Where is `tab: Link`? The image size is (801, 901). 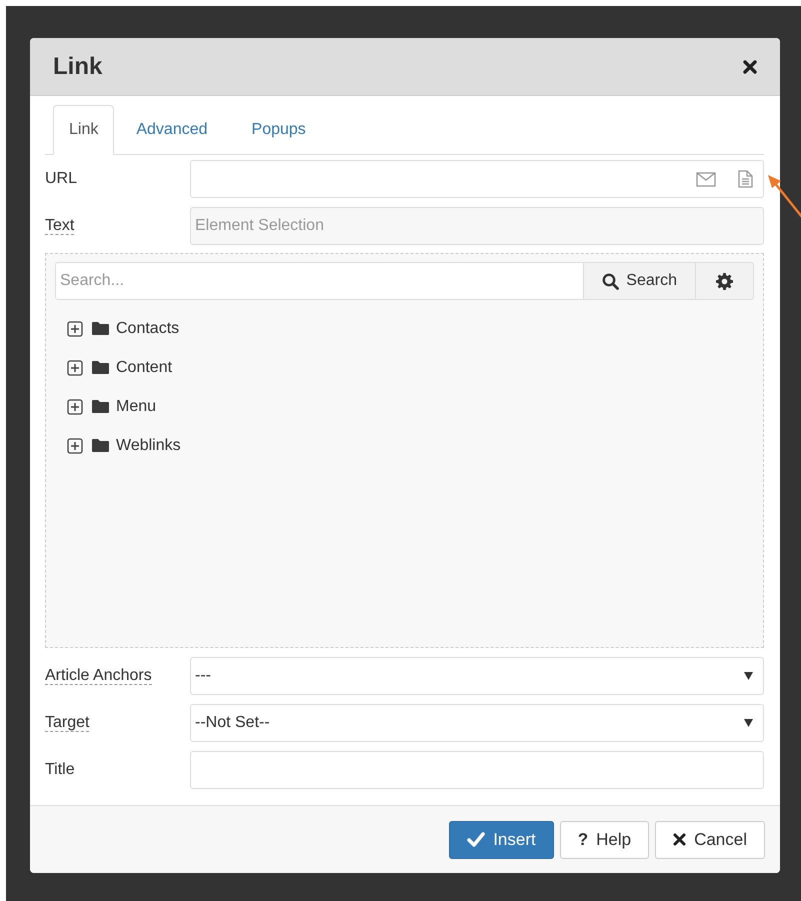
tab: Link is located at coordinates (83, 130).